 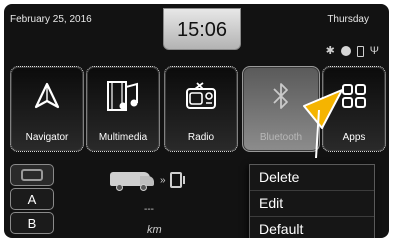 I want to click on bluetooth-status-icon: ✱, so click(x=330, y=51).